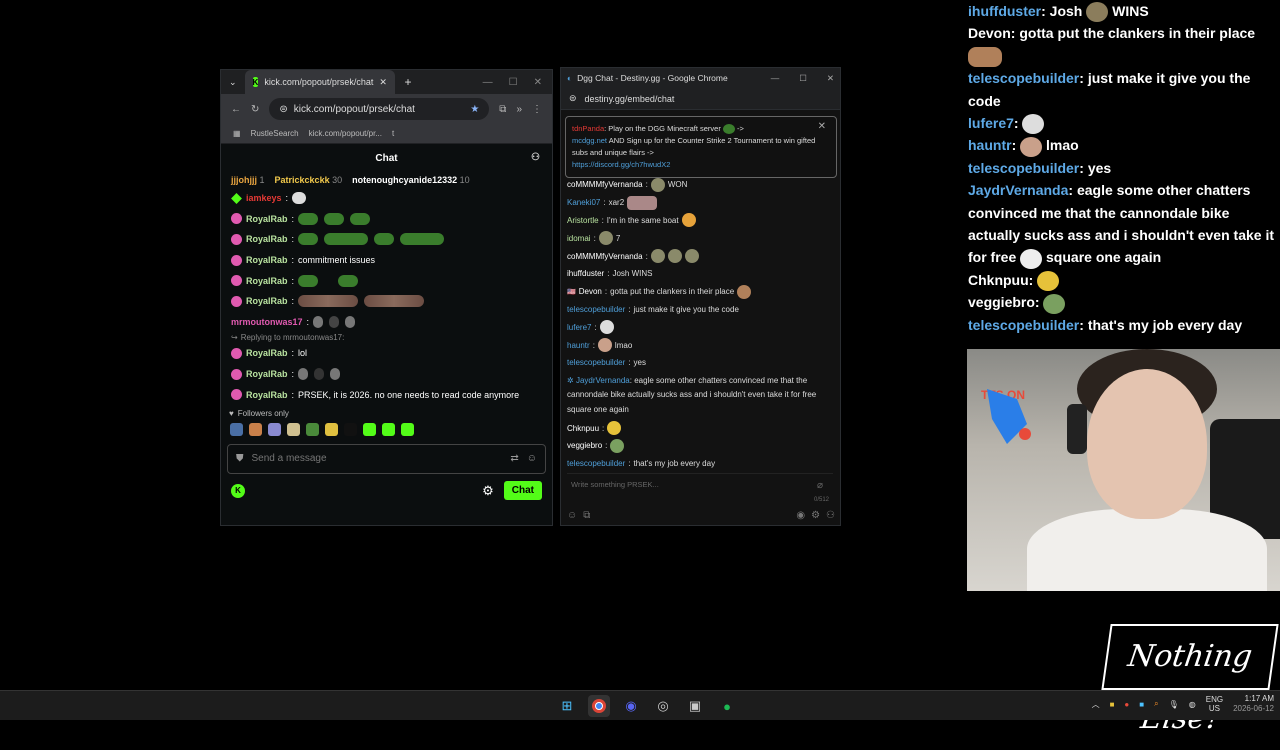 The image size is (1280, 750). What do you see at coordinates (700, 489) in the screenshot?
I see `dgg-input-area: Write something PRSEK... ⌀ 0/512` at bounding box center [700, 489].